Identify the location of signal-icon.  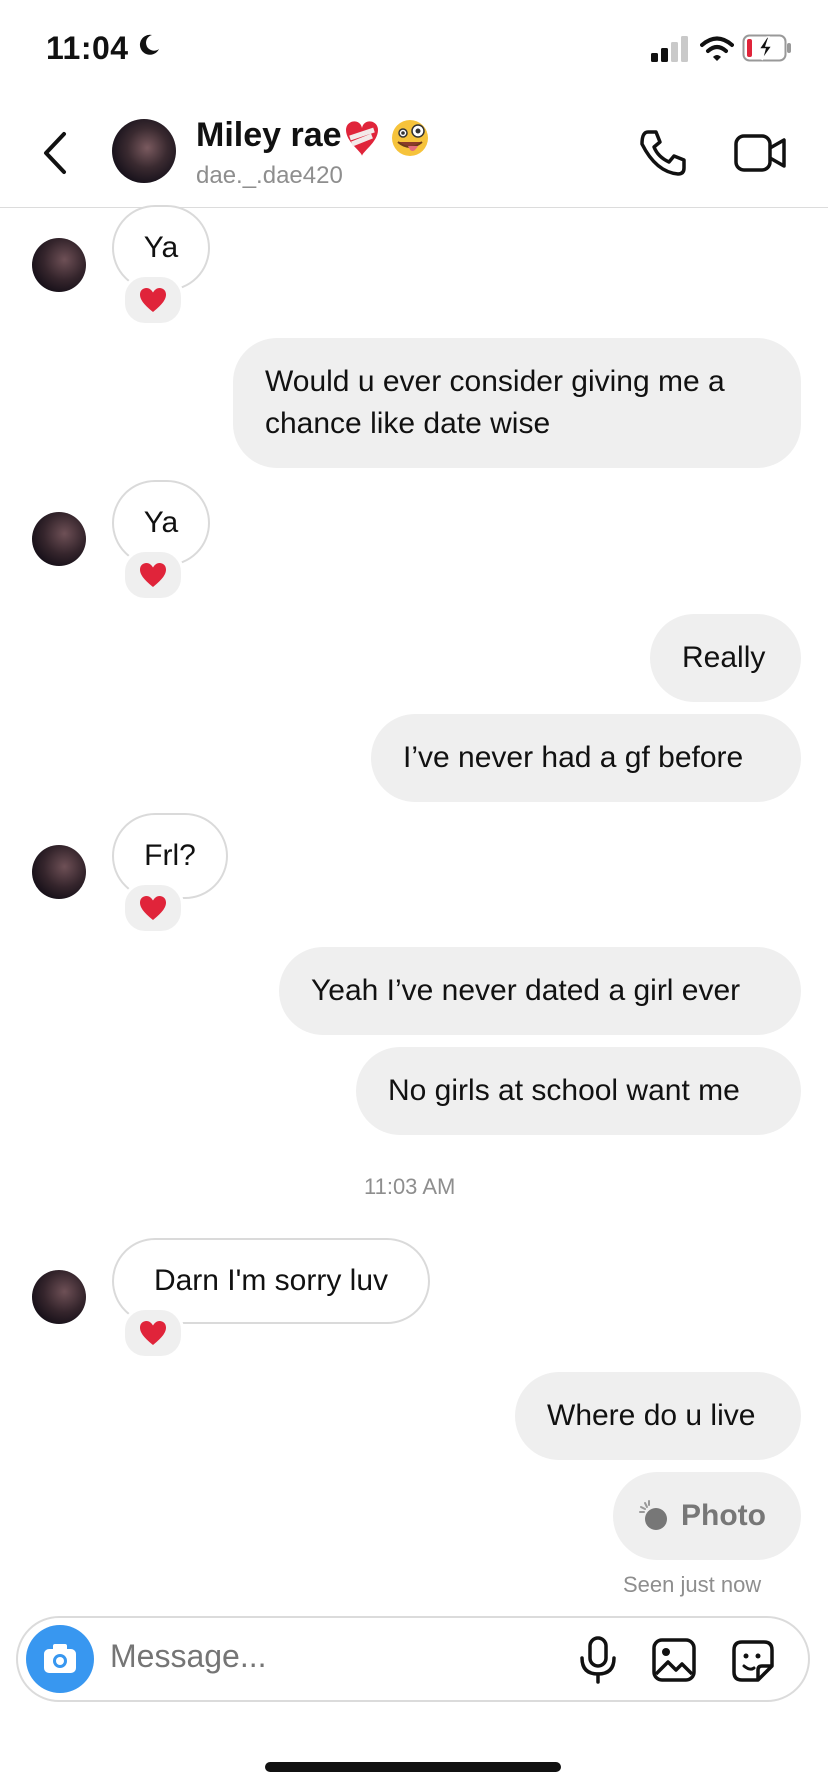
(669, 49).